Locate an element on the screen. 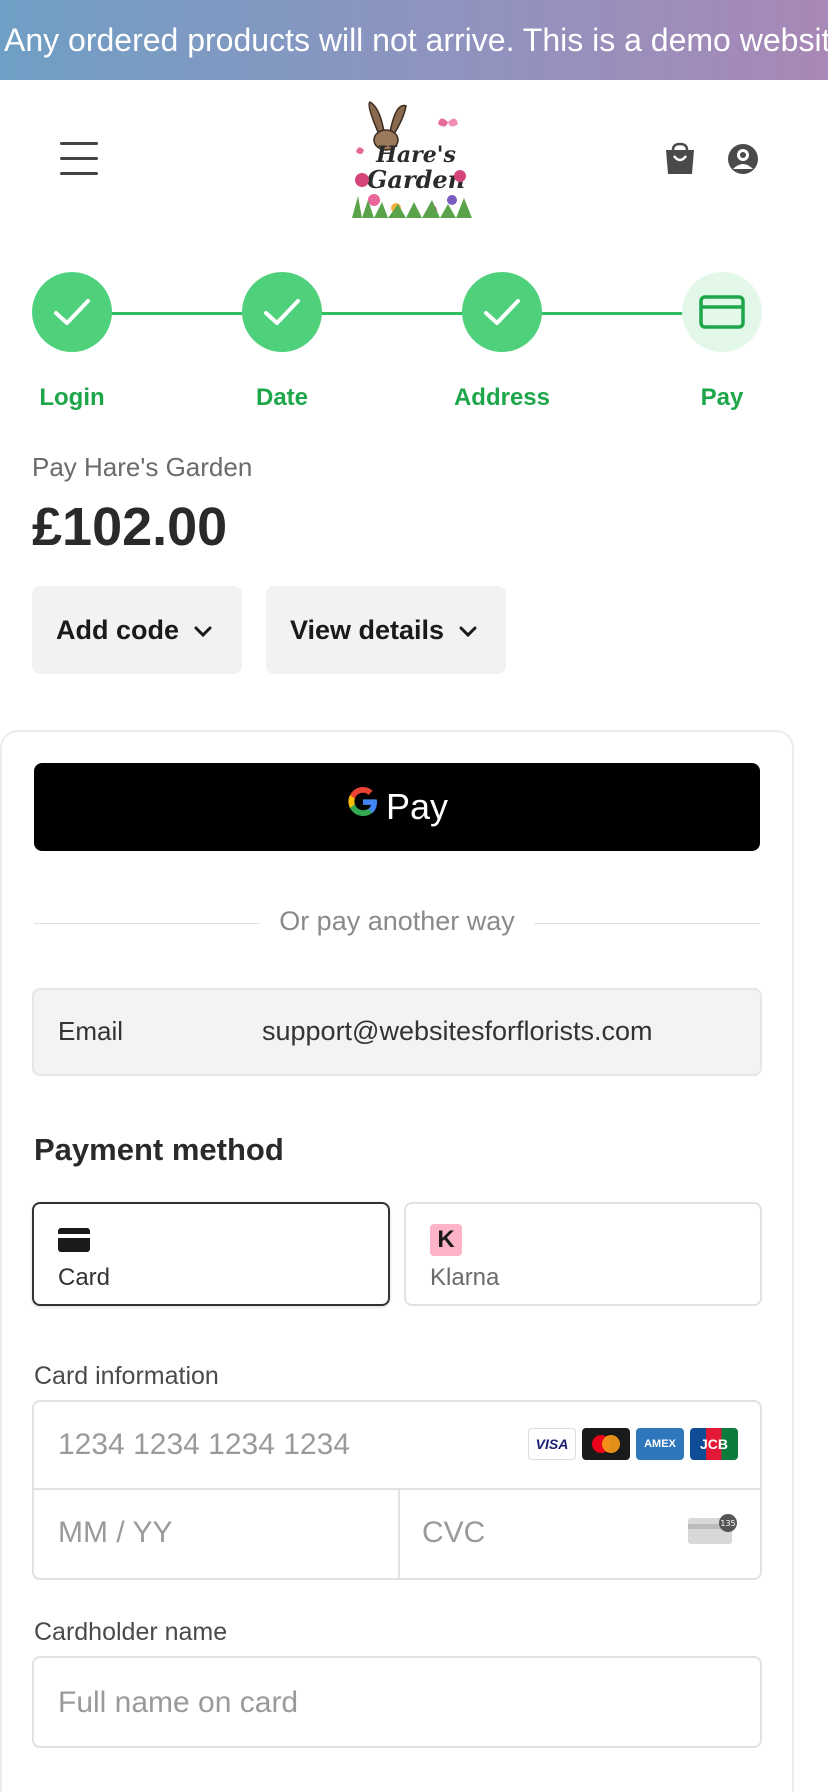 Image resolution: width=828 pixels, height=1792 pixels. or-divider: Or pay another way is located at coordinates (397, 923).